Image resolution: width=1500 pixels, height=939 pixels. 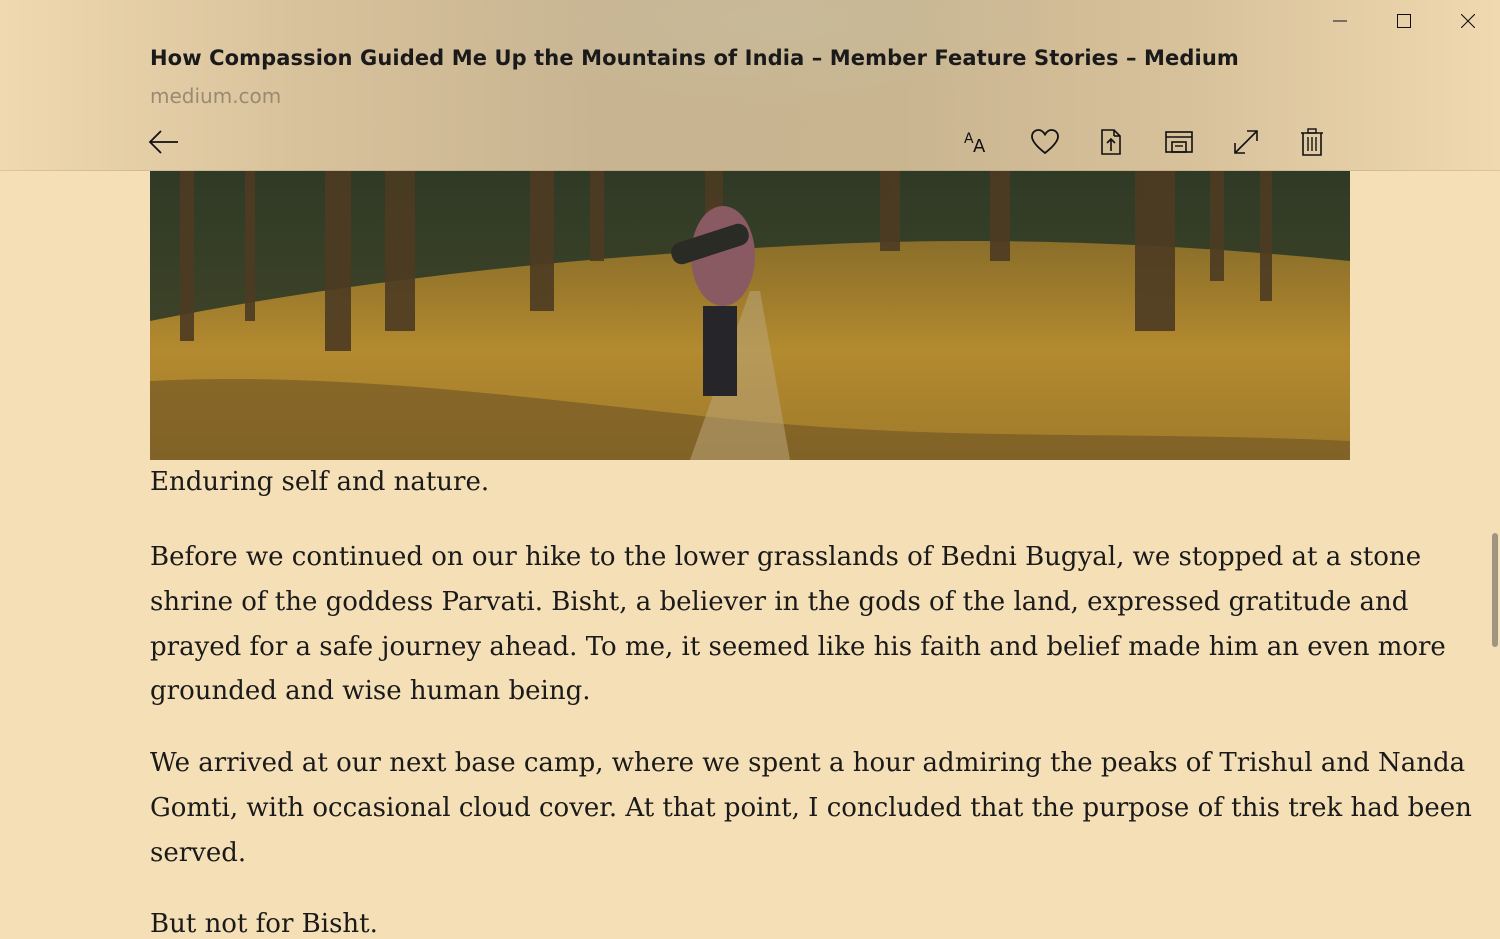 What do you see at coordinates (750, 920) in the screenshot?
I see `article-paragraph: But not for Bisht.` at bounding box center [750, 920].